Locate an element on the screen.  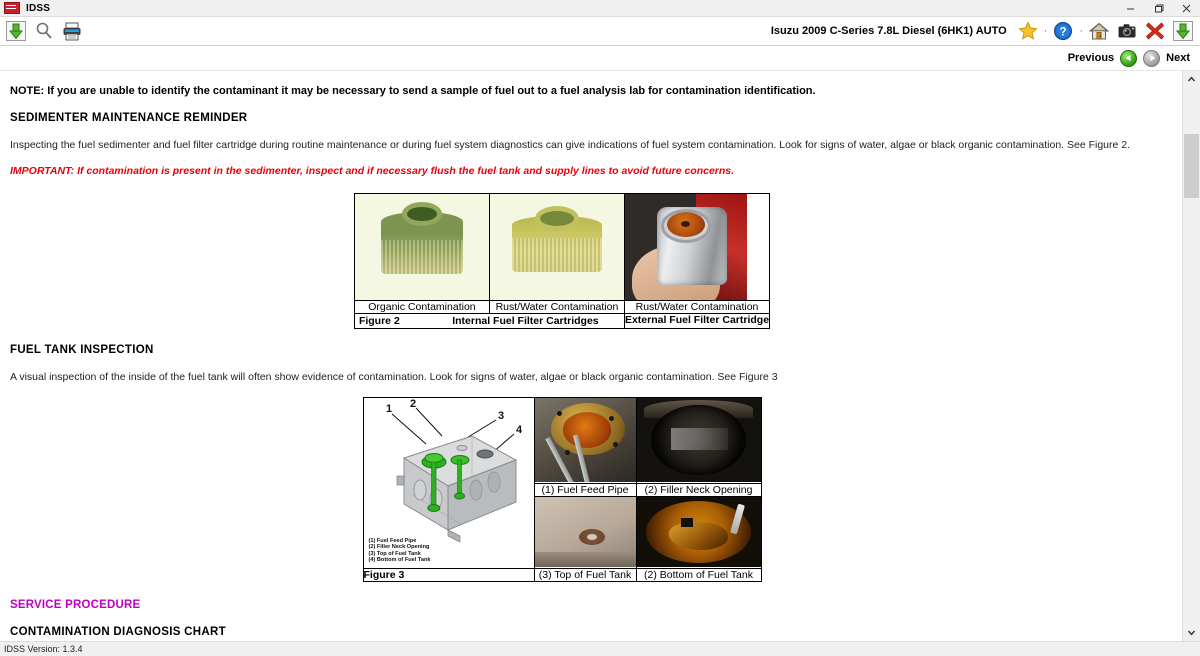
version-text: IDSS Version: 1.3.4 is located at coordinates (43, 649).